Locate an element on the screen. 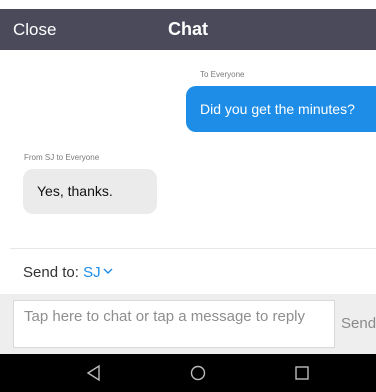  page-title: Chat is located at coordinates (188, 29).